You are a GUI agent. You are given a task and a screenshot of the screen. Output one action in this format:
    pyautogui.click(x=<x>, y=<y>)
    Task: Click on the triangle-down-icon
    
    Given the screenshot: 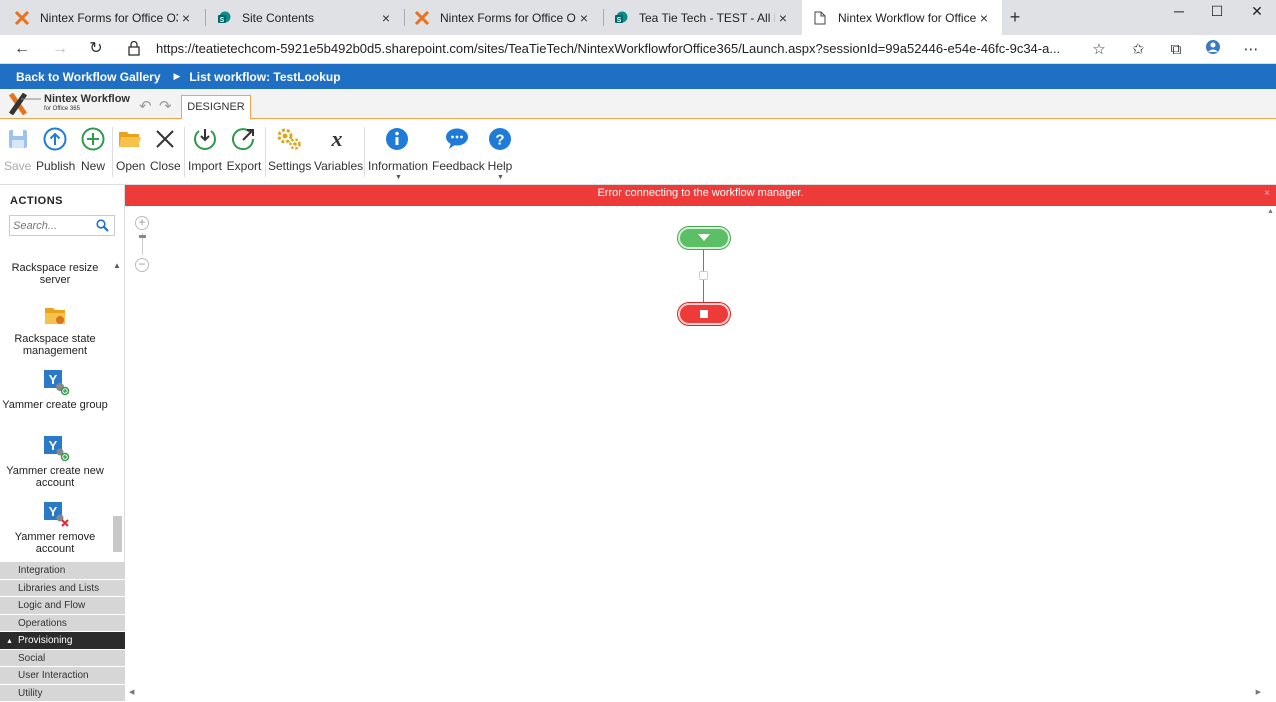 What is the action you would take?
    pyautogui.click(x=704, y=238)
    